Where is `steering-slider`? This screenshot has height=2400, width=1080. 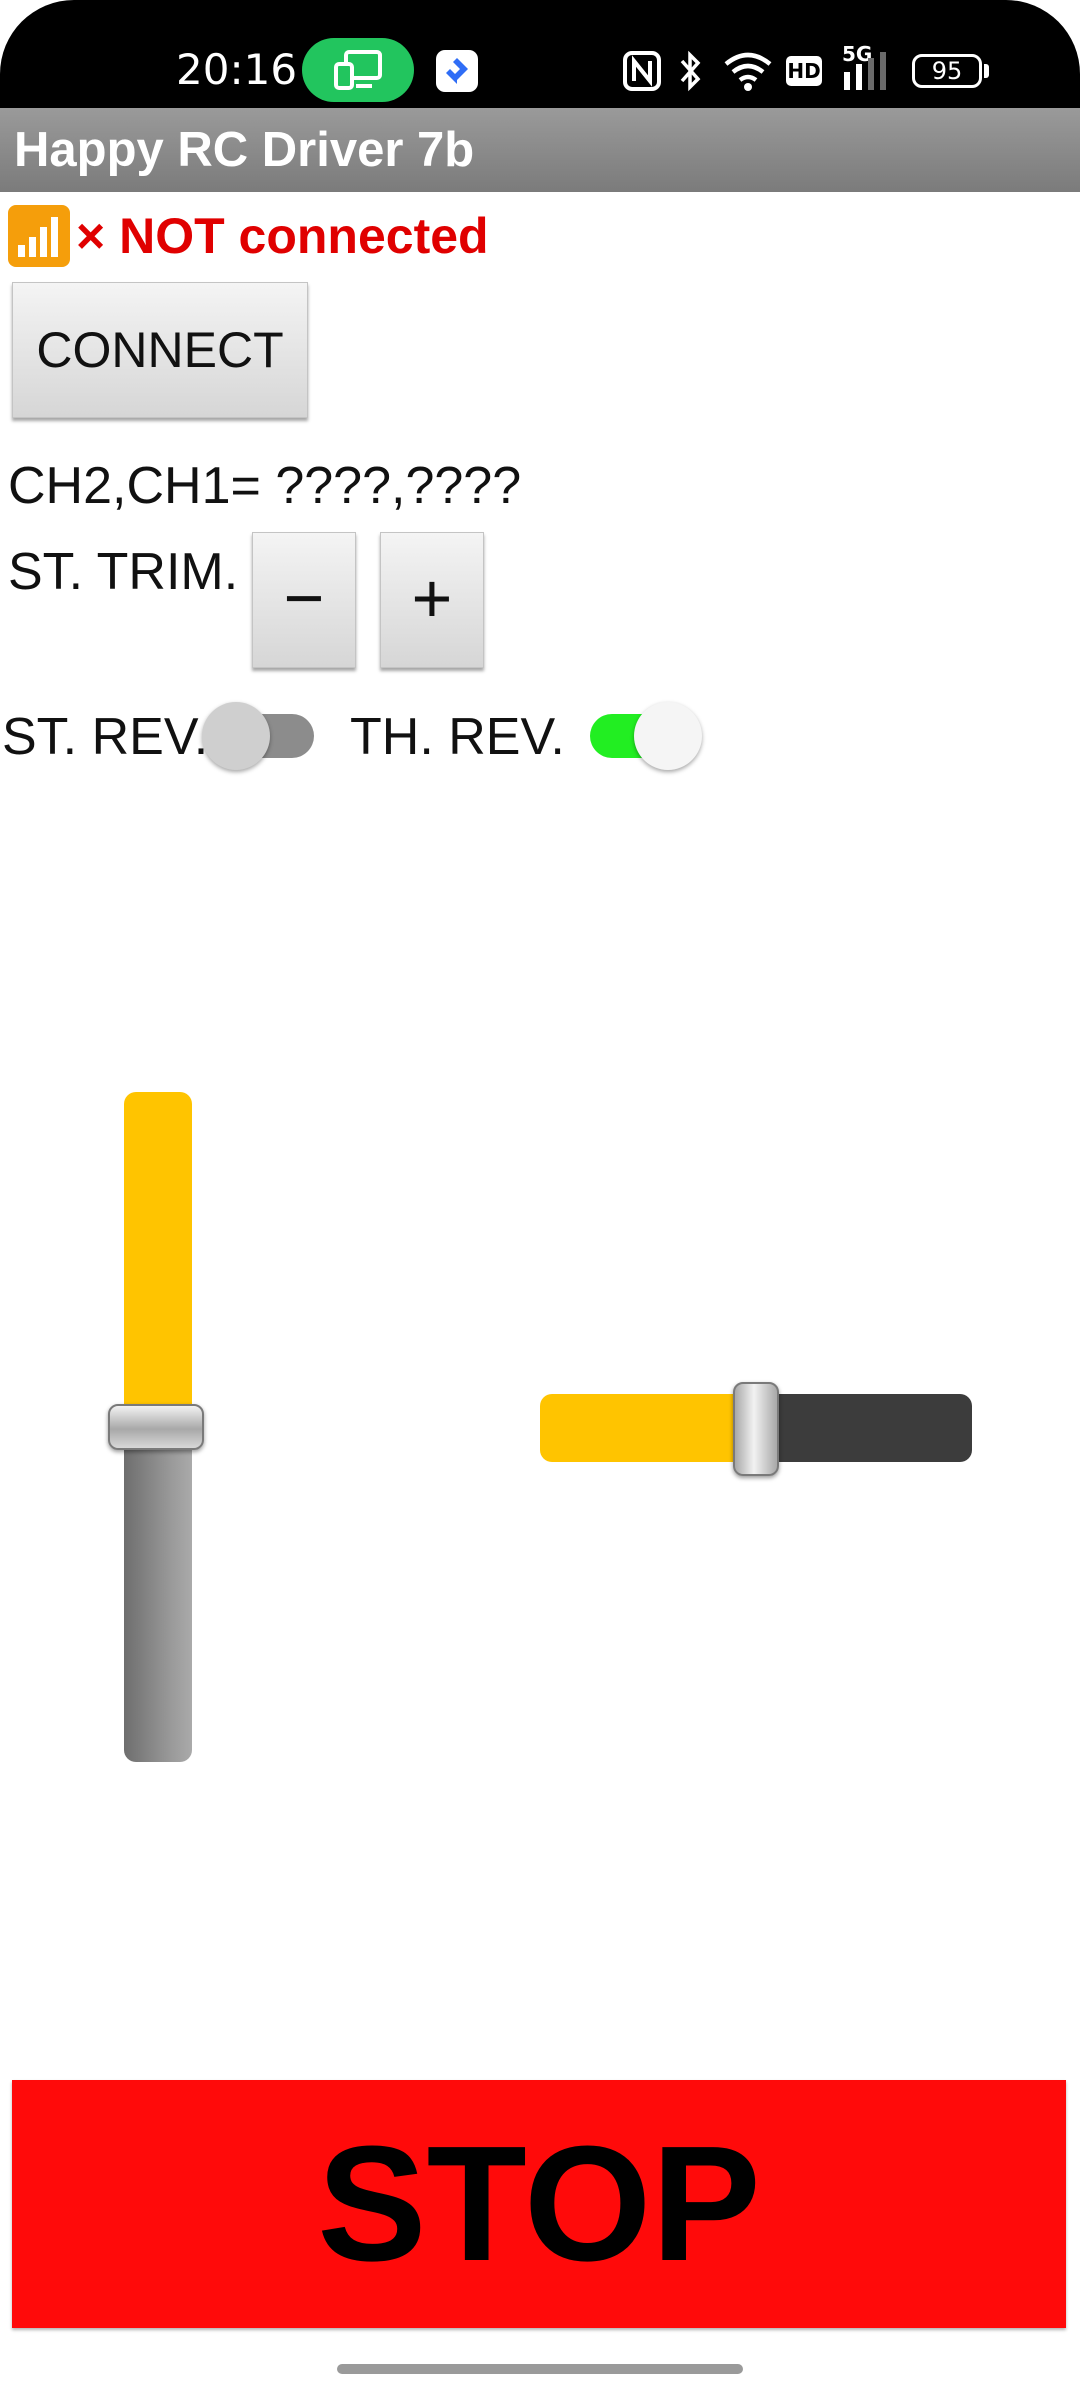
steering-slider is located at coordinates (756, 1433).